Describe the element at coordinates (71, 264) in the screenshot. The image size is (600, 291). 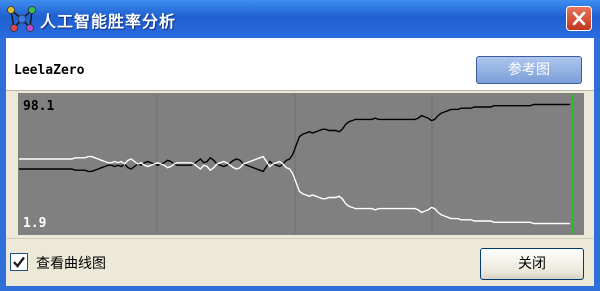
I see `show-curve-label: 查看曲线图` at that location.